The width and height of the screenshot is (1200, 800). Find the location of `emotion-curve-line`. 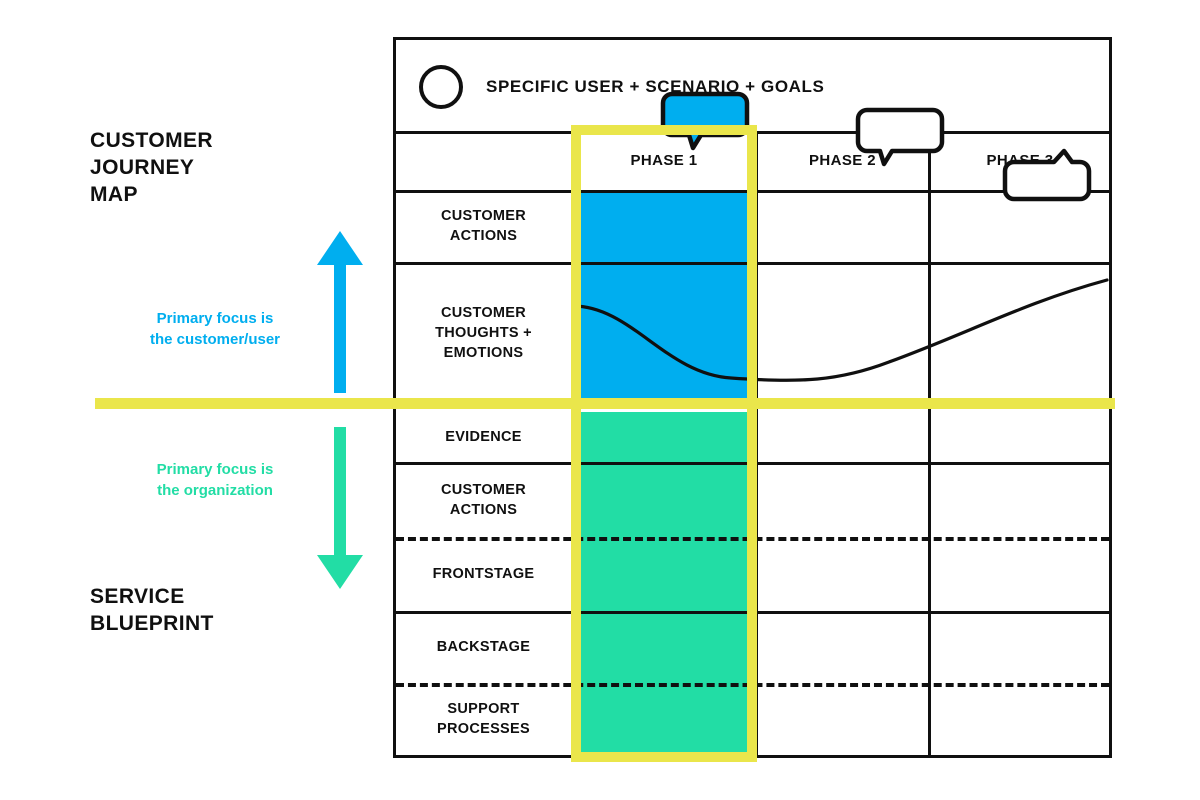

emotion-curve-line is located at coordinates (840, 330).